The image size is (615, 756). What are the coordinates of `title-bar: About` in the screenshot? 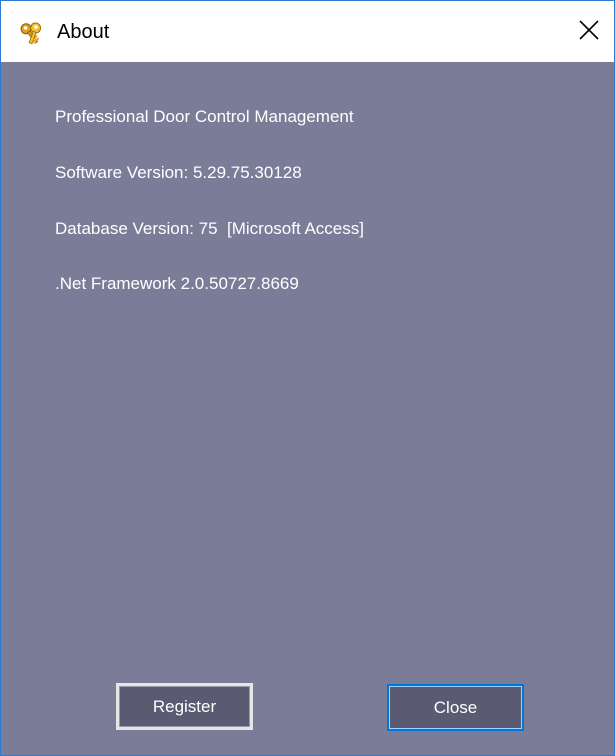 It's located at (307, 31).